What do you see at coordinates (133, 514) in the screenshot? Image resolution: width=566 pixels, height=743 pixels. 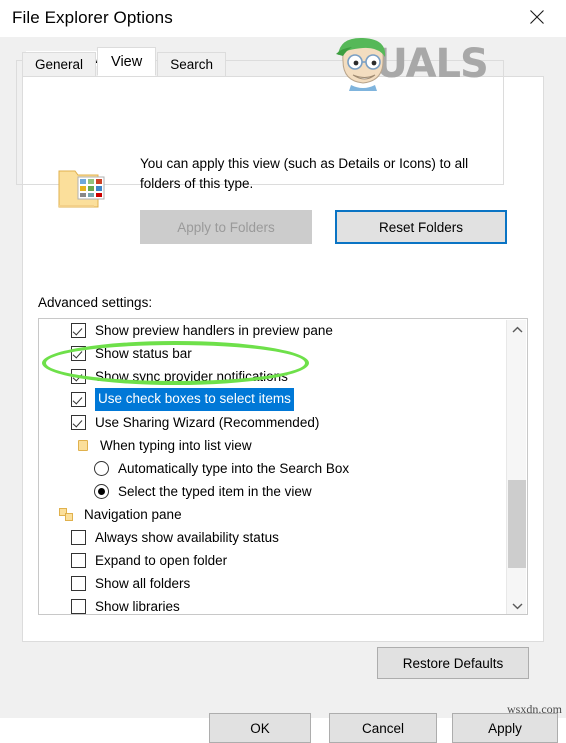 I see `list-group-label: Navigation pane` at bounding box center [133, 514].